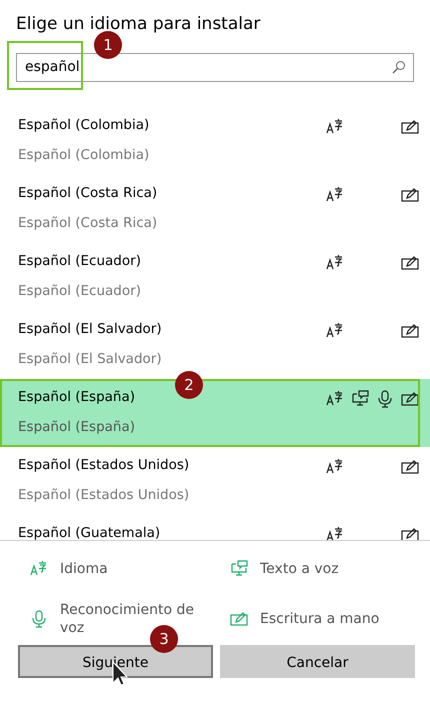 The image size is (430, 708). I want to click on language-native-name: Español (Estados Unidos), so click(104, 496).